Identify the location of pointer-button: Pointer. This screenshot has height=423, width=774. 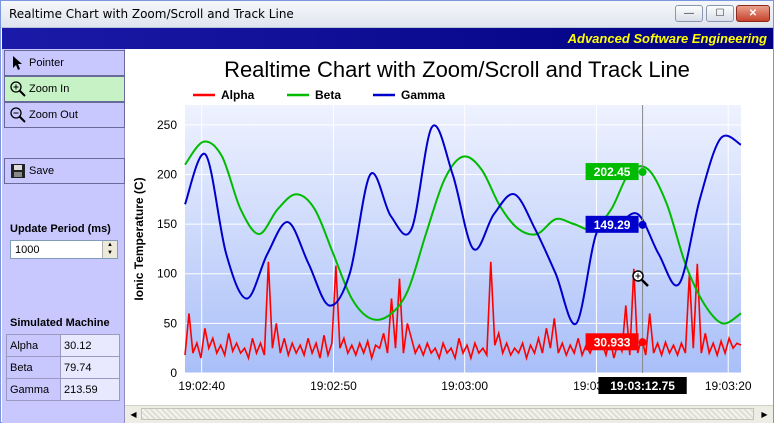
(64, 63).